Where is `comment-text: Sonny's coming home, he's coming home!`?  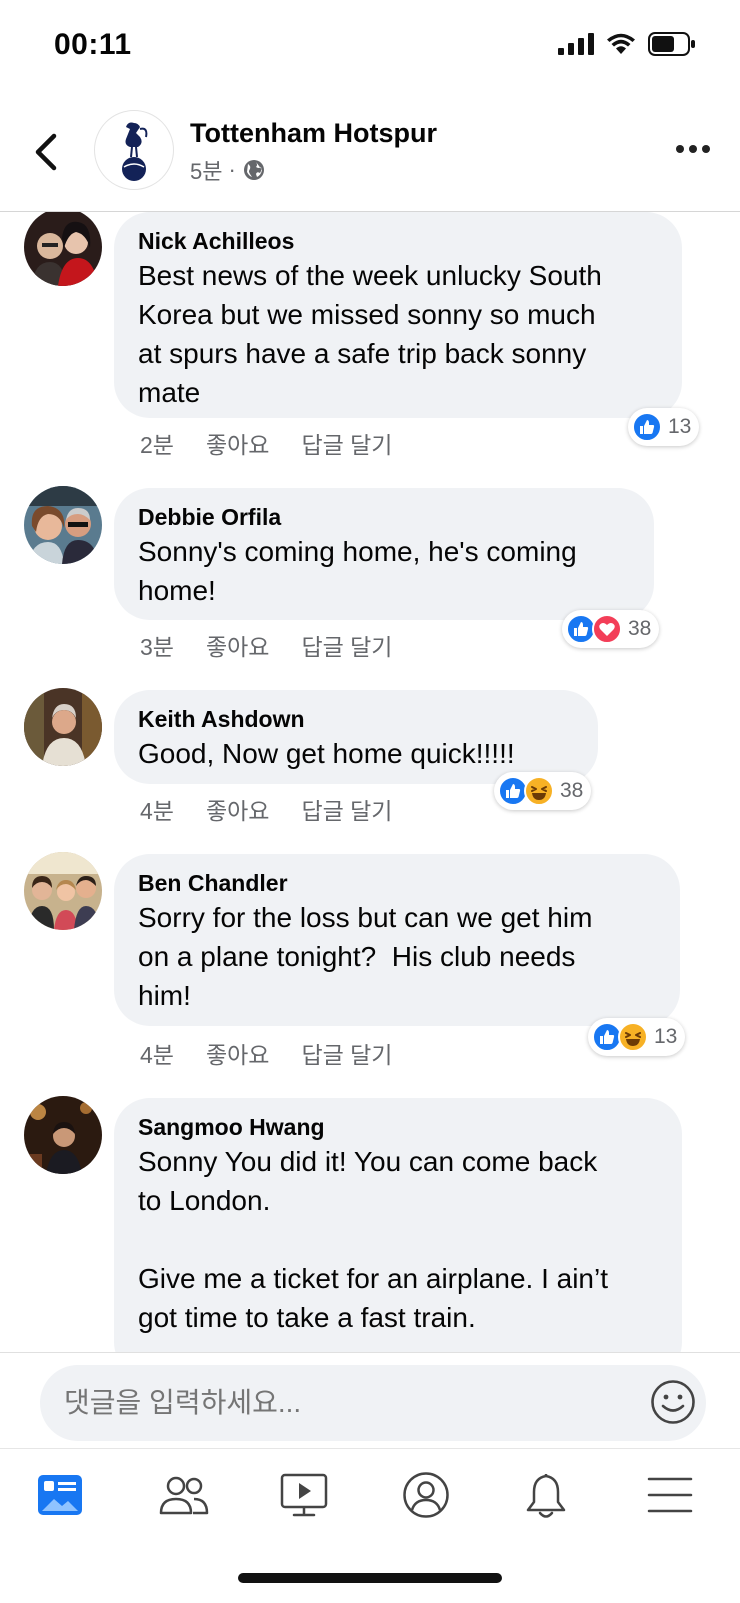
comment-text: Sonny's coming home, he's coming home! is located at coordinates (357, 571).